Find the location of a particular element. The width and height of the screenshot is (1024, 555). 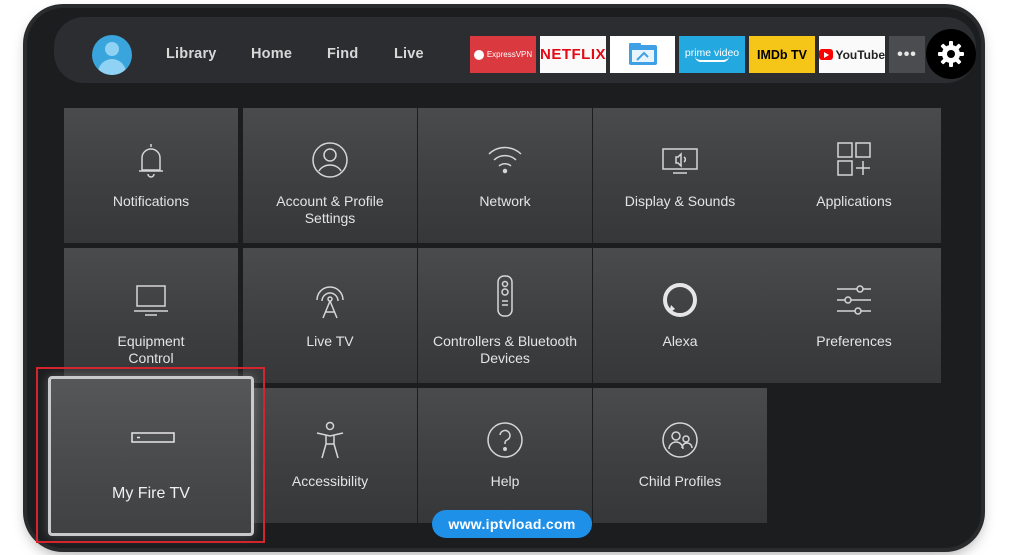

gear-icon is located at coordinates (951, 54).